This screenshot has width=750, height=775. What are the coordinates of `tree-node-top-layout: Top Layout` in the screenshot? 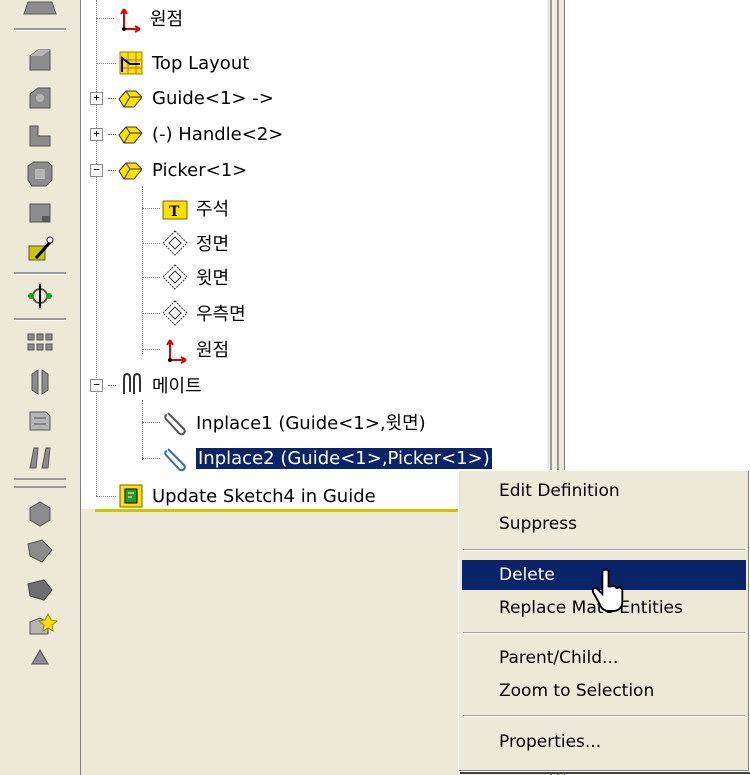 It's located at (182, 63).